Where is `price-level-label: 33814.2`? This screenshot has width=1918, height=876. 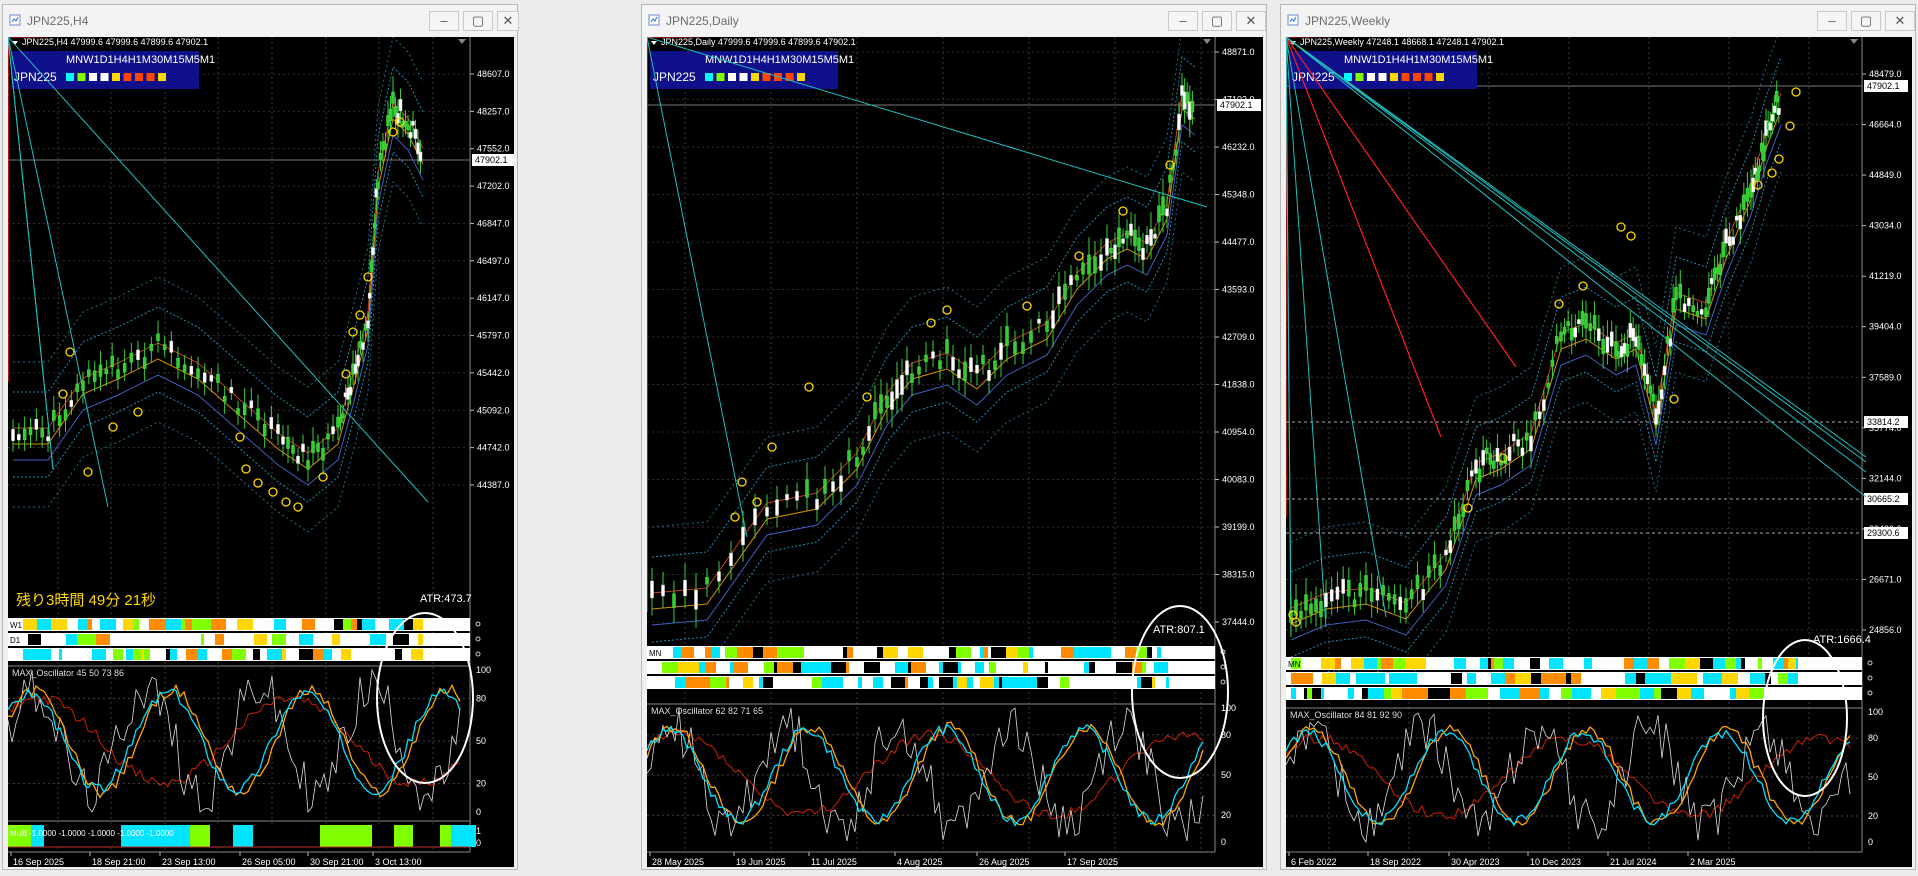
price-level-label: 33814.2 is located at coordinates (1883, 422).